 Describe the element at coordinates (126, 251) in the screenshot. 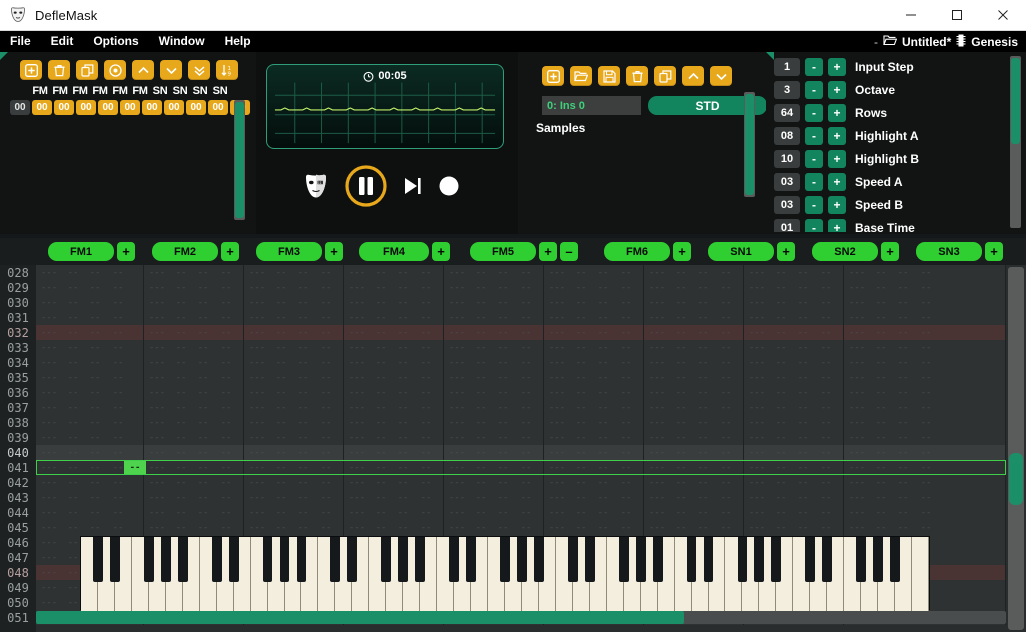

I see `channel-expand-fm1: +` at that location.